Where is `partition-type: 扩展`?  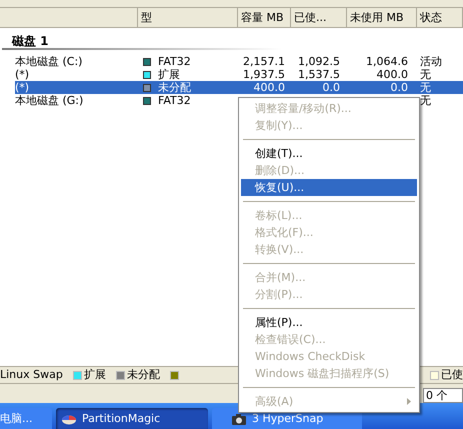 partition-type: 扩展 is located at coordinates (169, 74).